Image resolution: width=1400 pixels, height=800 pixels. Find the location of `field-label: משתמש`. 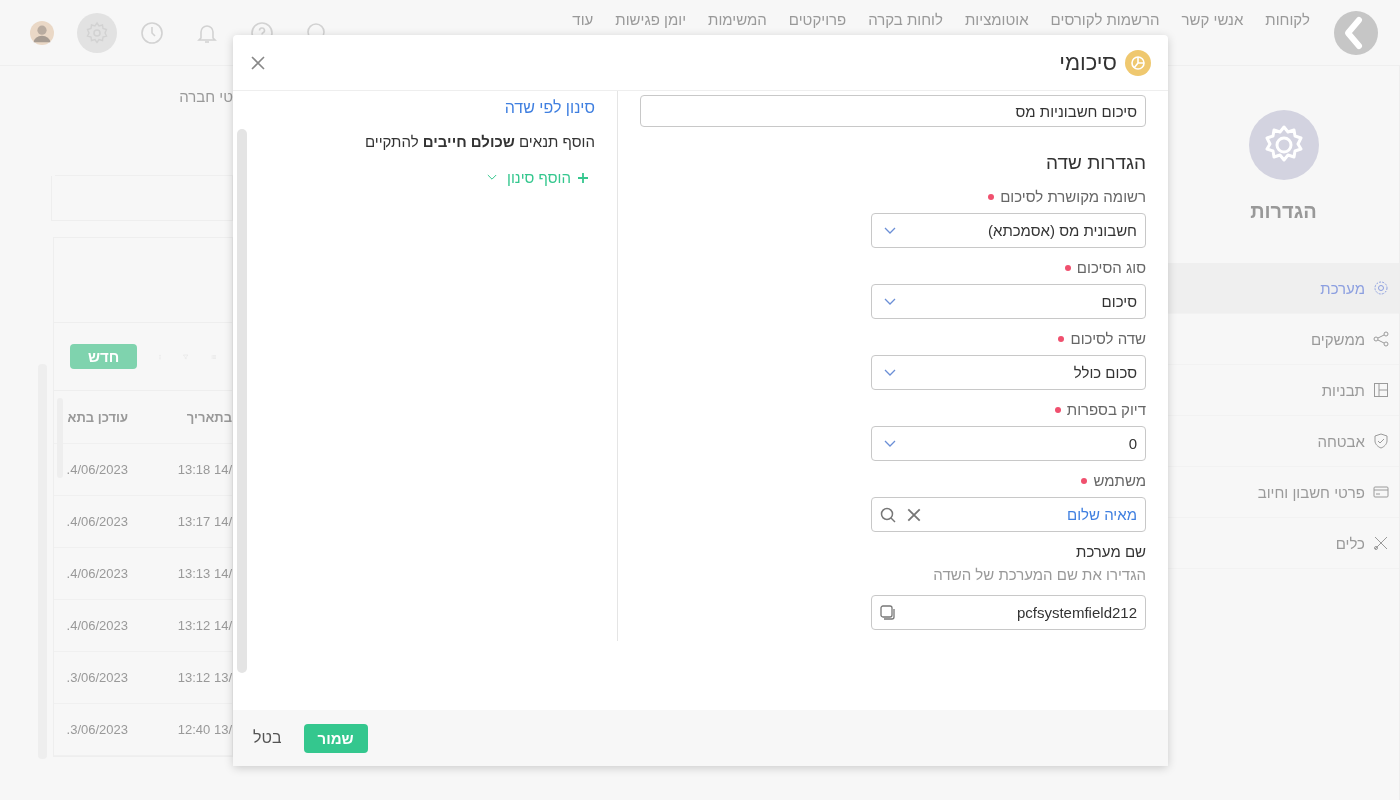

field-label: משתמש is located at coordinates (1119, 480).